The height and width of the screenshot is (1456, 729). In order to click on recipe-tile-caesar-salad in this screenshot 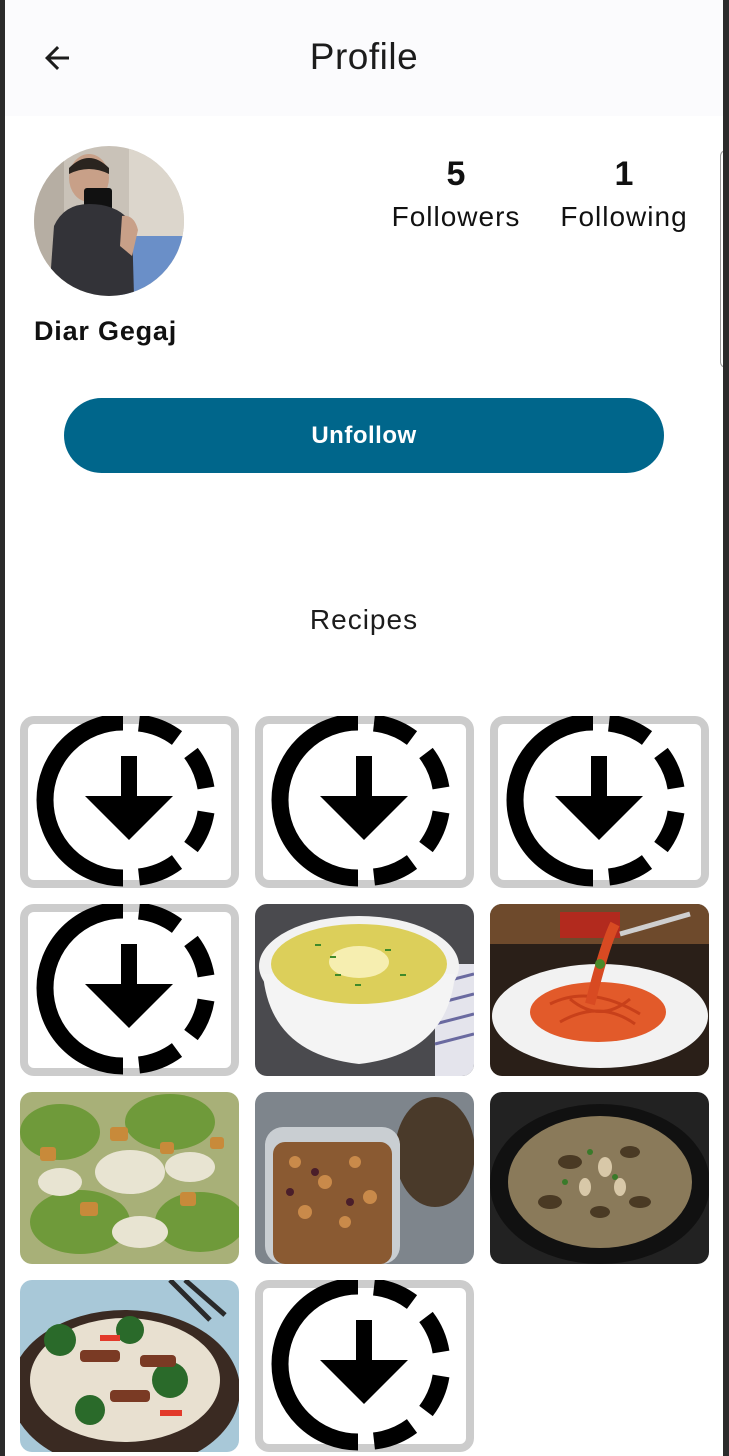, I will do `click(129, 1178)`.